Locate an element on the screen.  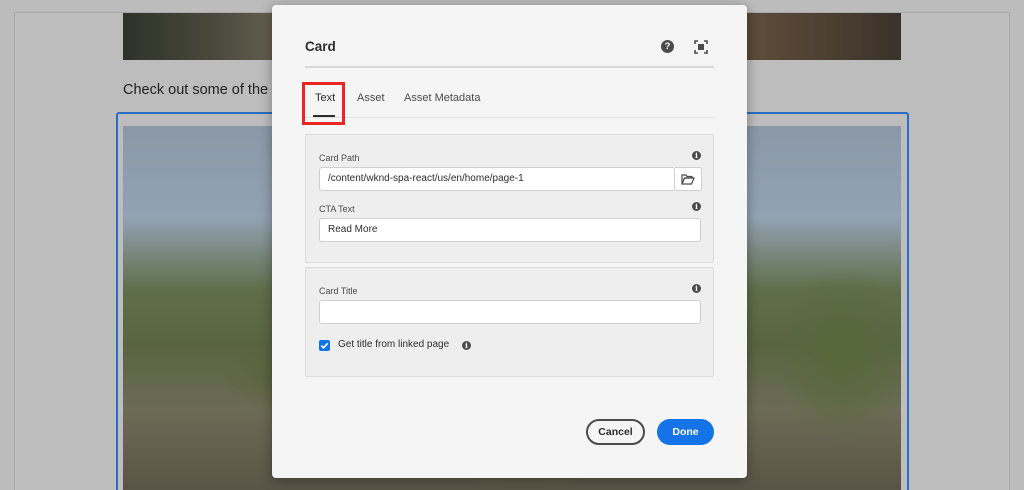
cta-text-label: CTA Text is located at coordinates (337, 209).